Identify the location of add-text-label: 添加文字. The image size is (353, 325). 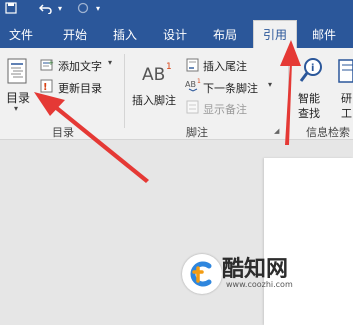
(80, 66).